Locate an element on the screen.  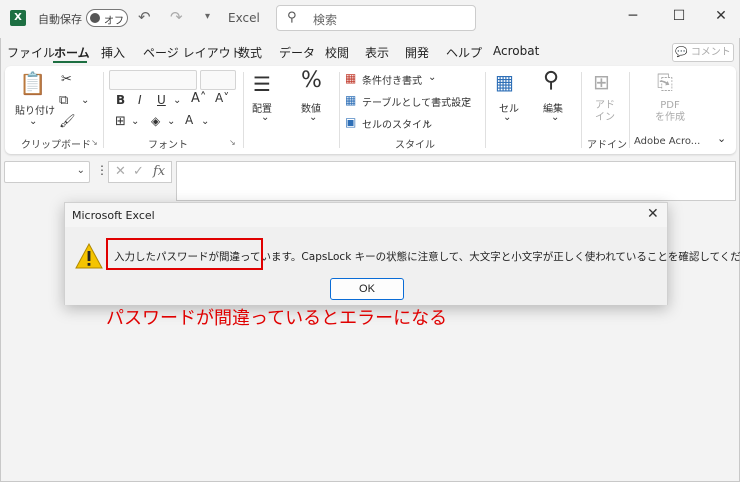
name-box-dropdown-icon: ⌄ is located at coordinates (81, 170).